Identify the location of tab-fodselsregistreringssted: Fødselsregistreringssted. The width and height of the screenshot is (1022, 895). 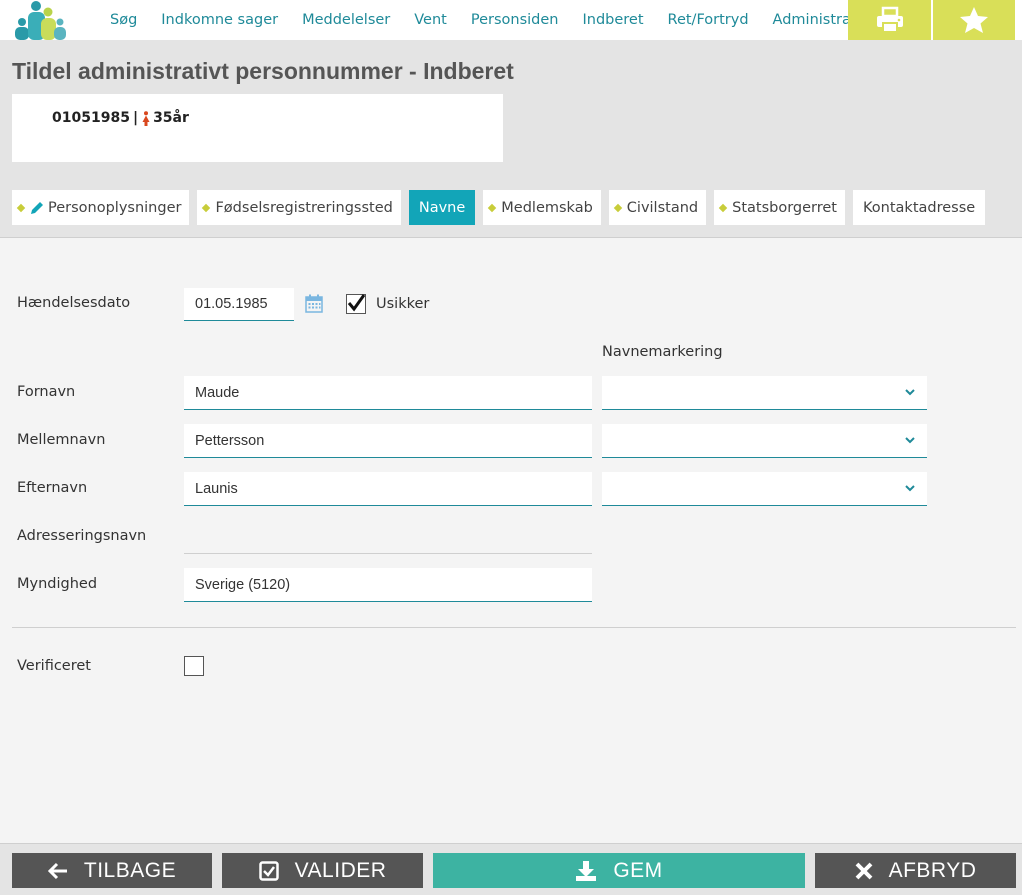
(299, 207).